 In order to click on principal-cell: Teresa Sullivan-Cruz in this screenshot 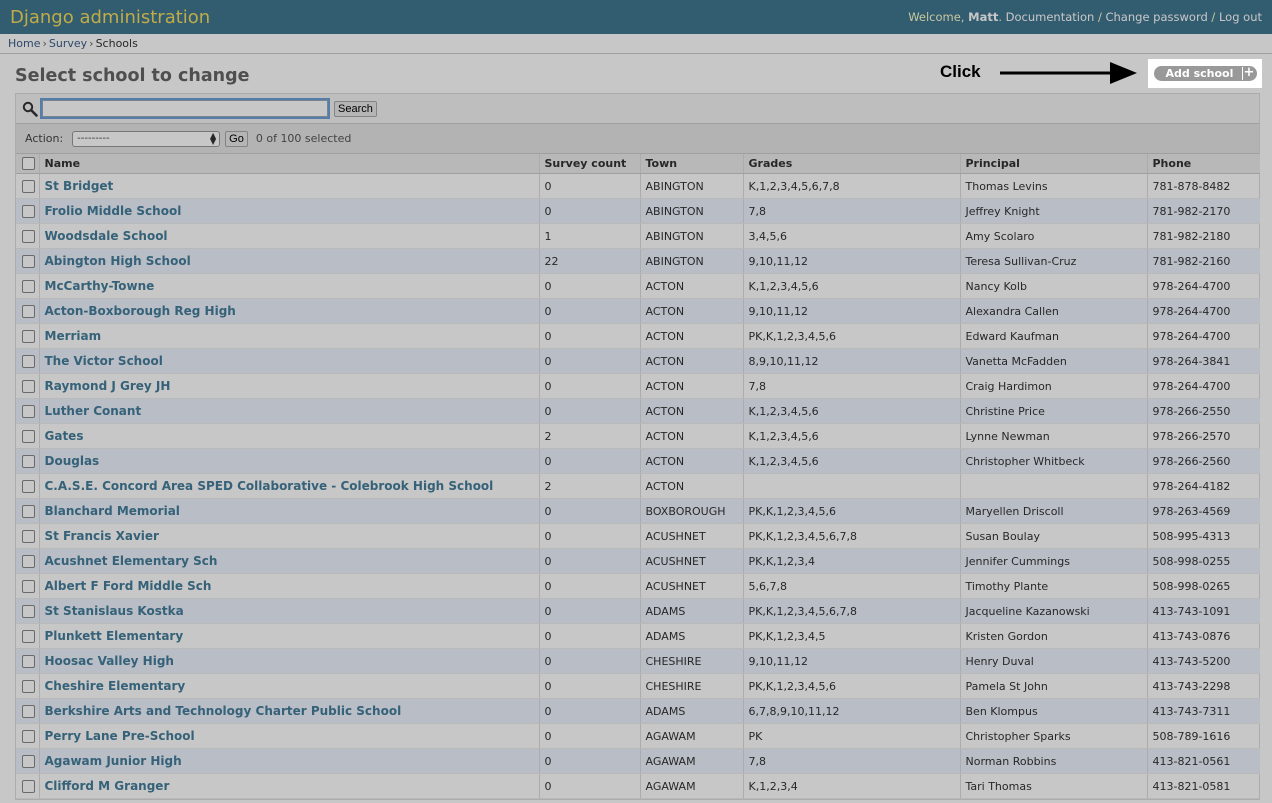, I will do `click(1053, 261)`.